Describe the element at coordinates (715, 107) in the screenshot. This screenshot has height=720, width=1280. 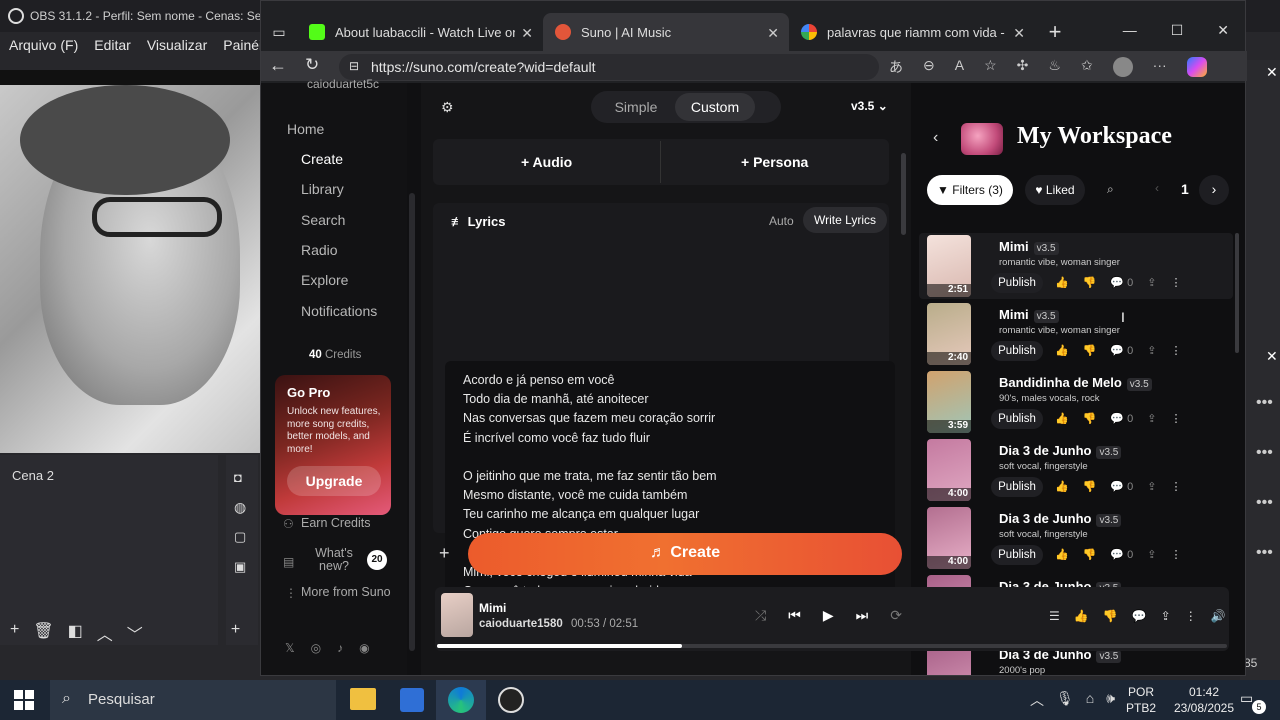
I see `mode-custom: Custom` at that location.